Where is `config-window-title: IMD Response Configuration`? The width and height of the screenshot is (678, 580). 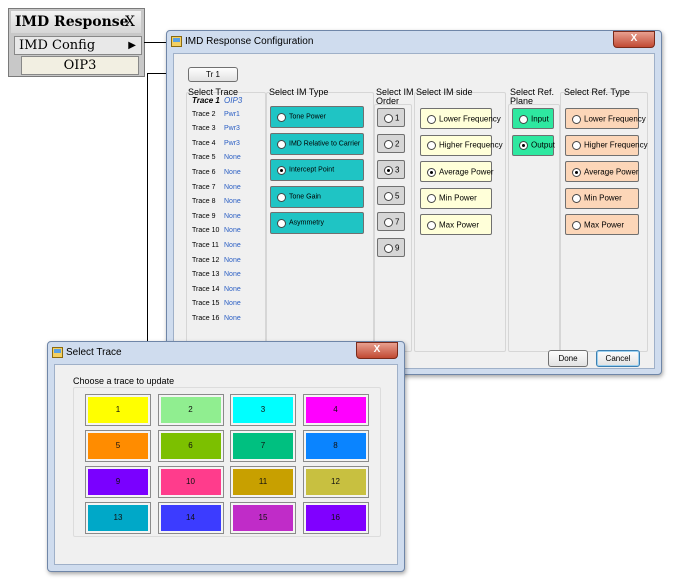 config-window-title: IMD Response Configuration is located at coordinates (249, 41).